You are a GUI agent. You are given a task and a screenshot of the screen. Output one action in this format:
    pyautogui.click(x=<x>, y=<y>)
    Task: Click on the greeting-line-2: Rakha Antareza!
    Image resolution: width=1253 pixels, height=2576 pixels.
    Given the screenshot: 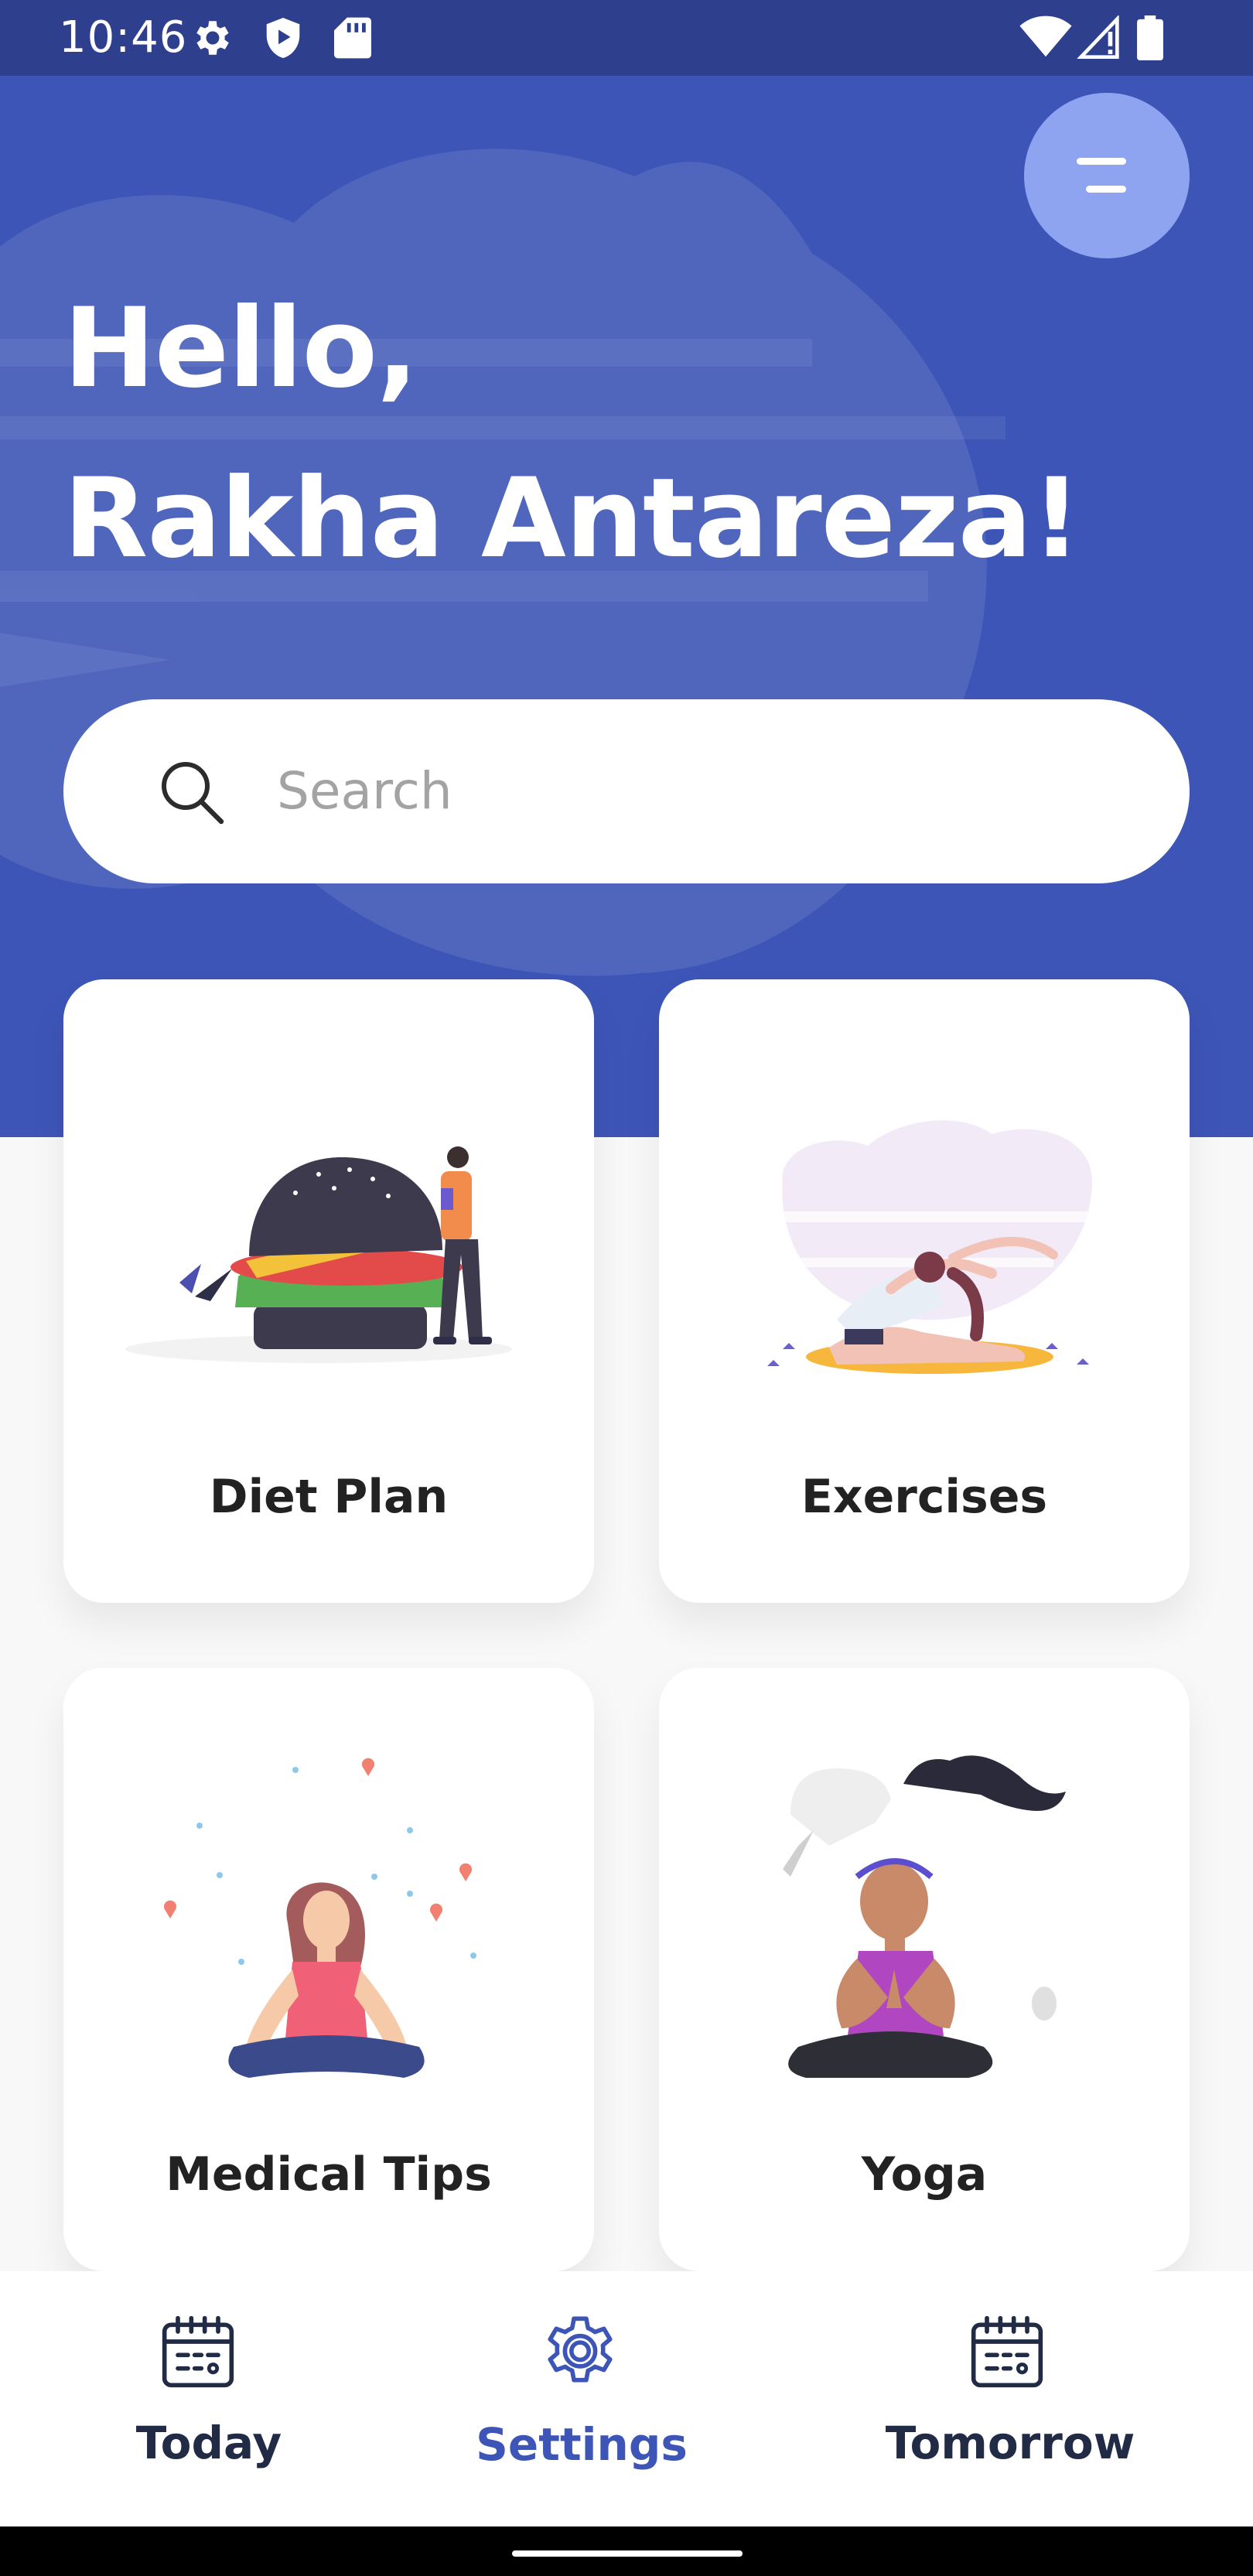 What is the action you would take?
    pyautogui.click(x=572, y=519)
    